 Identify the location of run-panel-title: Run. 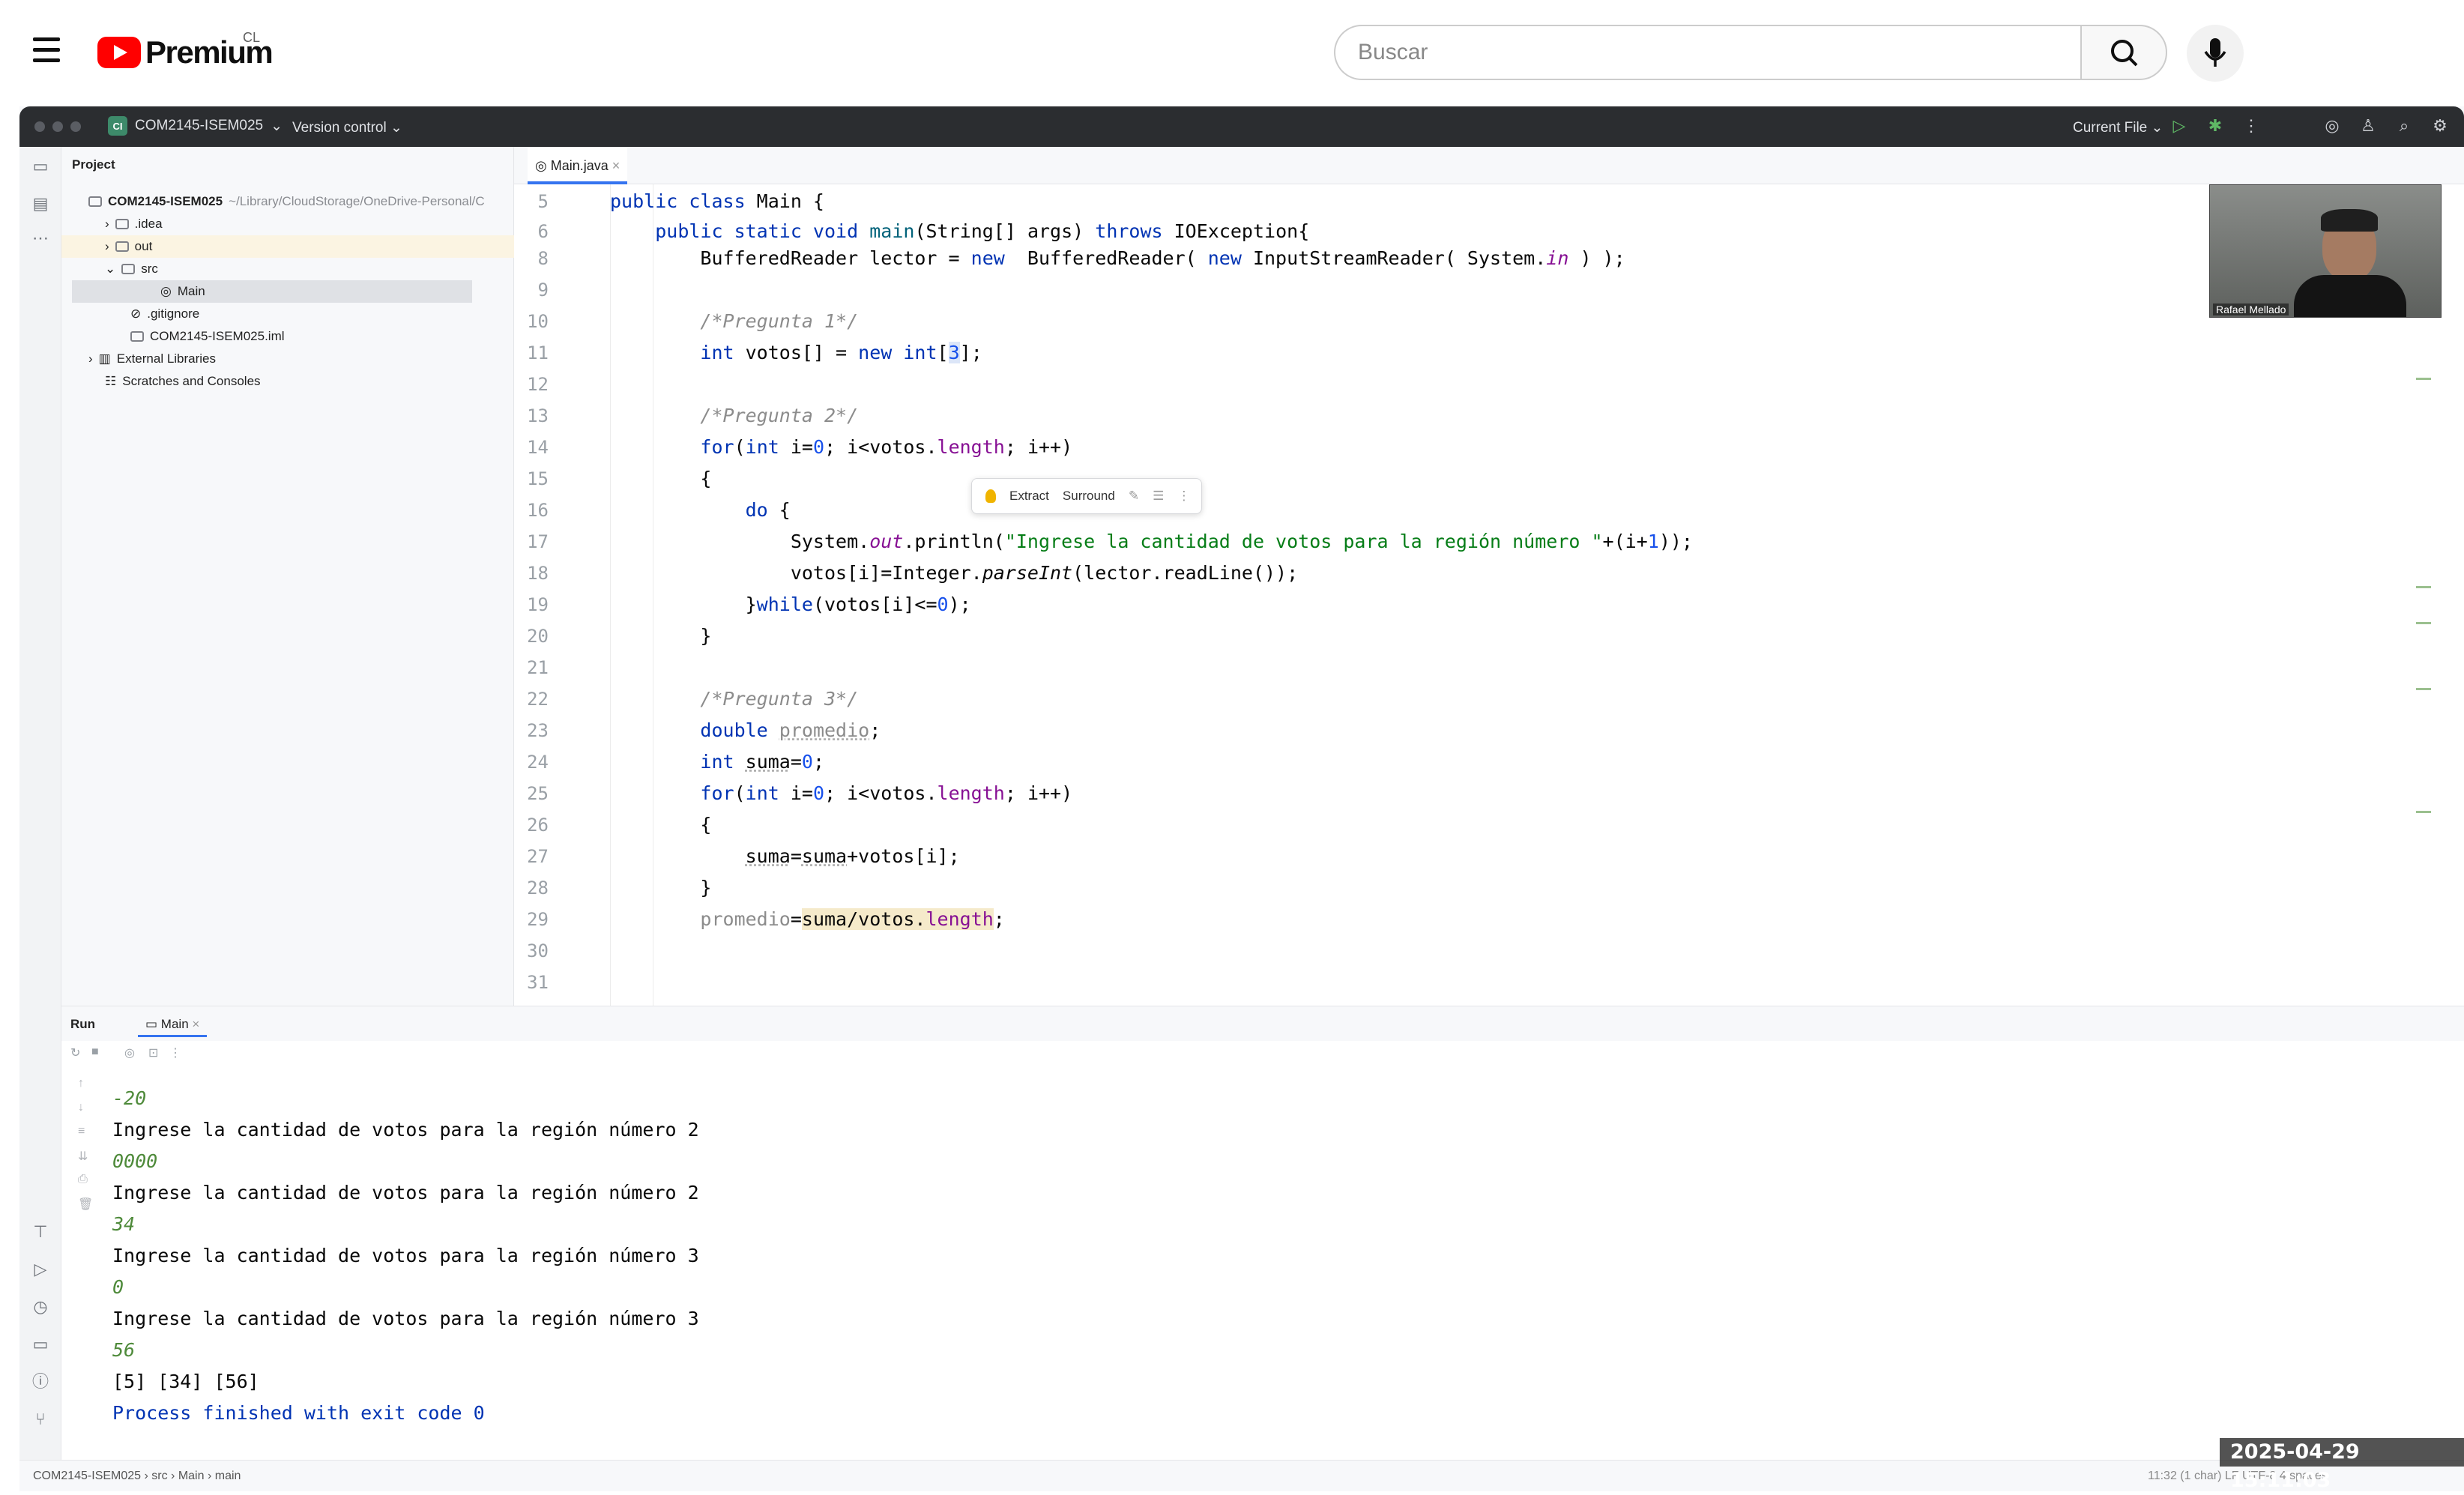
(82, 1024).